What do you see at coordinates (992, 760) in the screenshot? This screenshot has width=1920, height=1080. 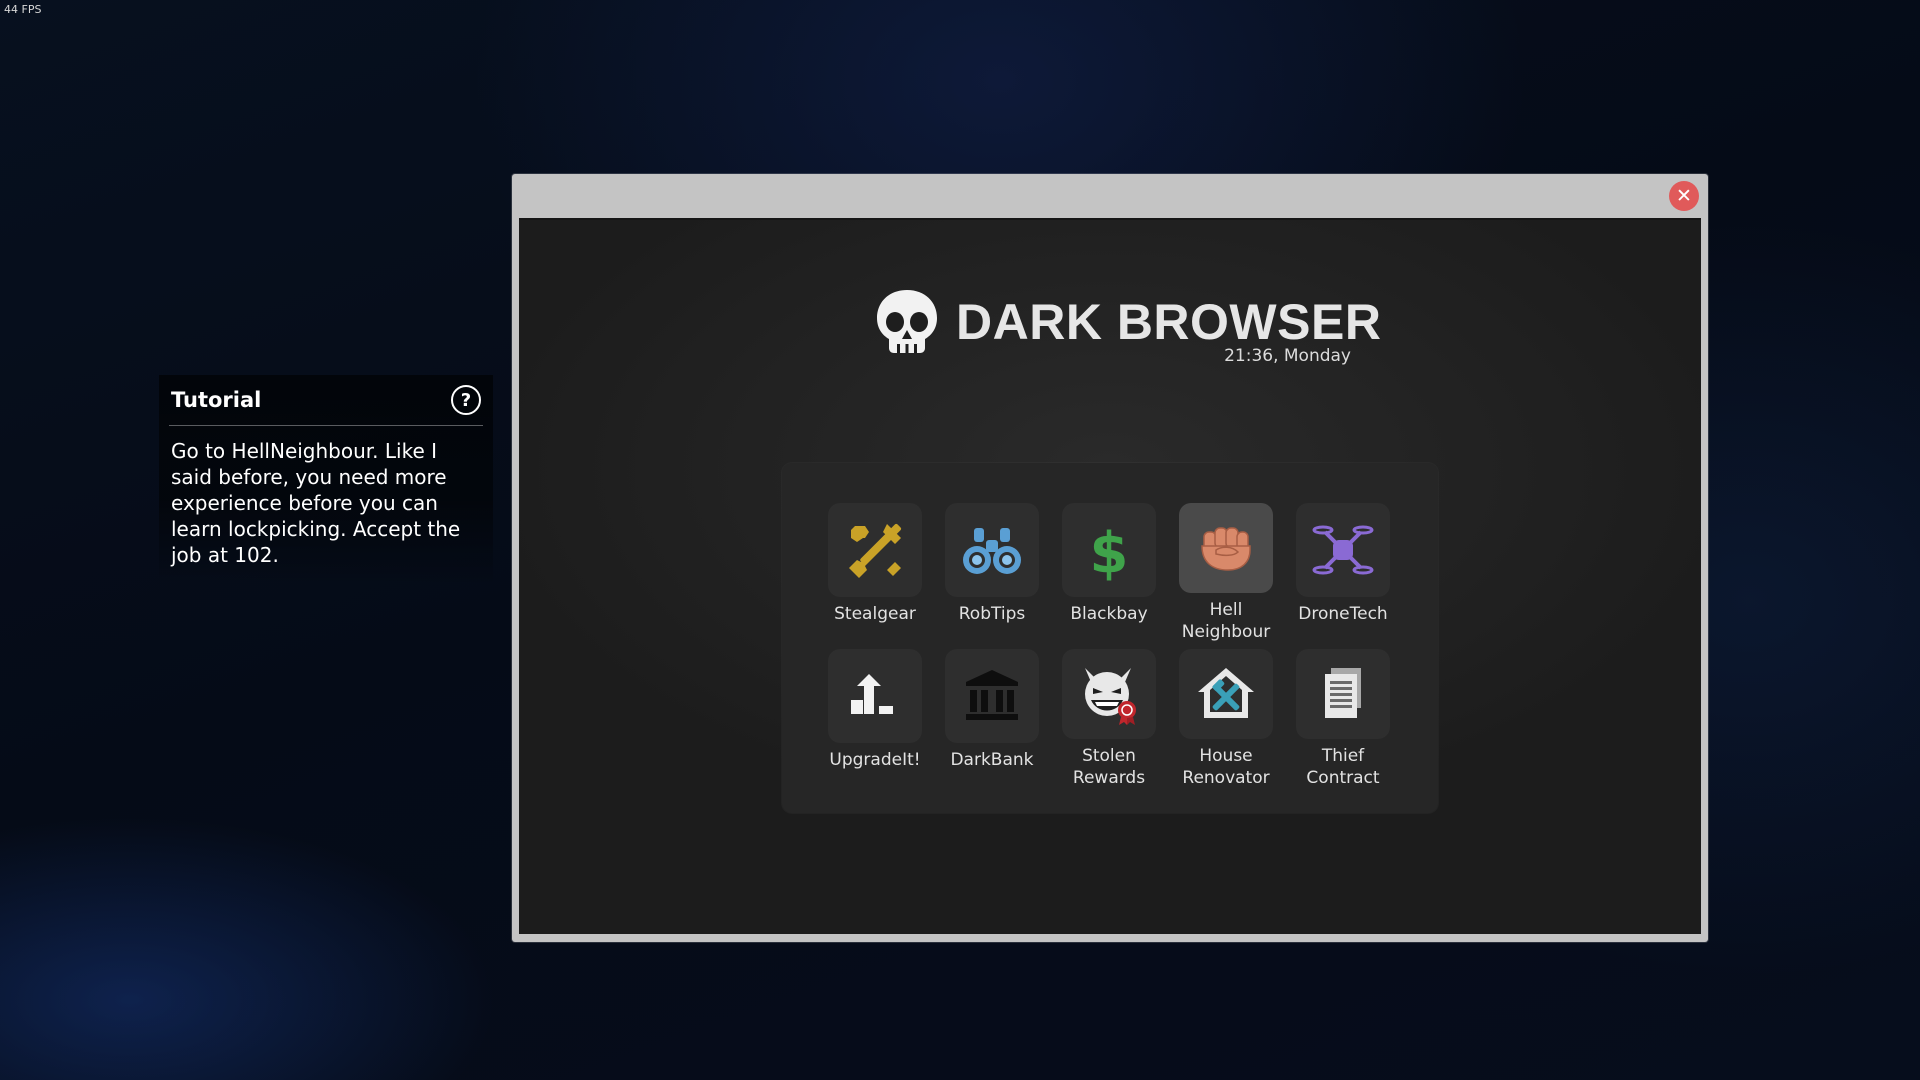 I see `app-label: DarkBank` at bounding box center [992, 760].